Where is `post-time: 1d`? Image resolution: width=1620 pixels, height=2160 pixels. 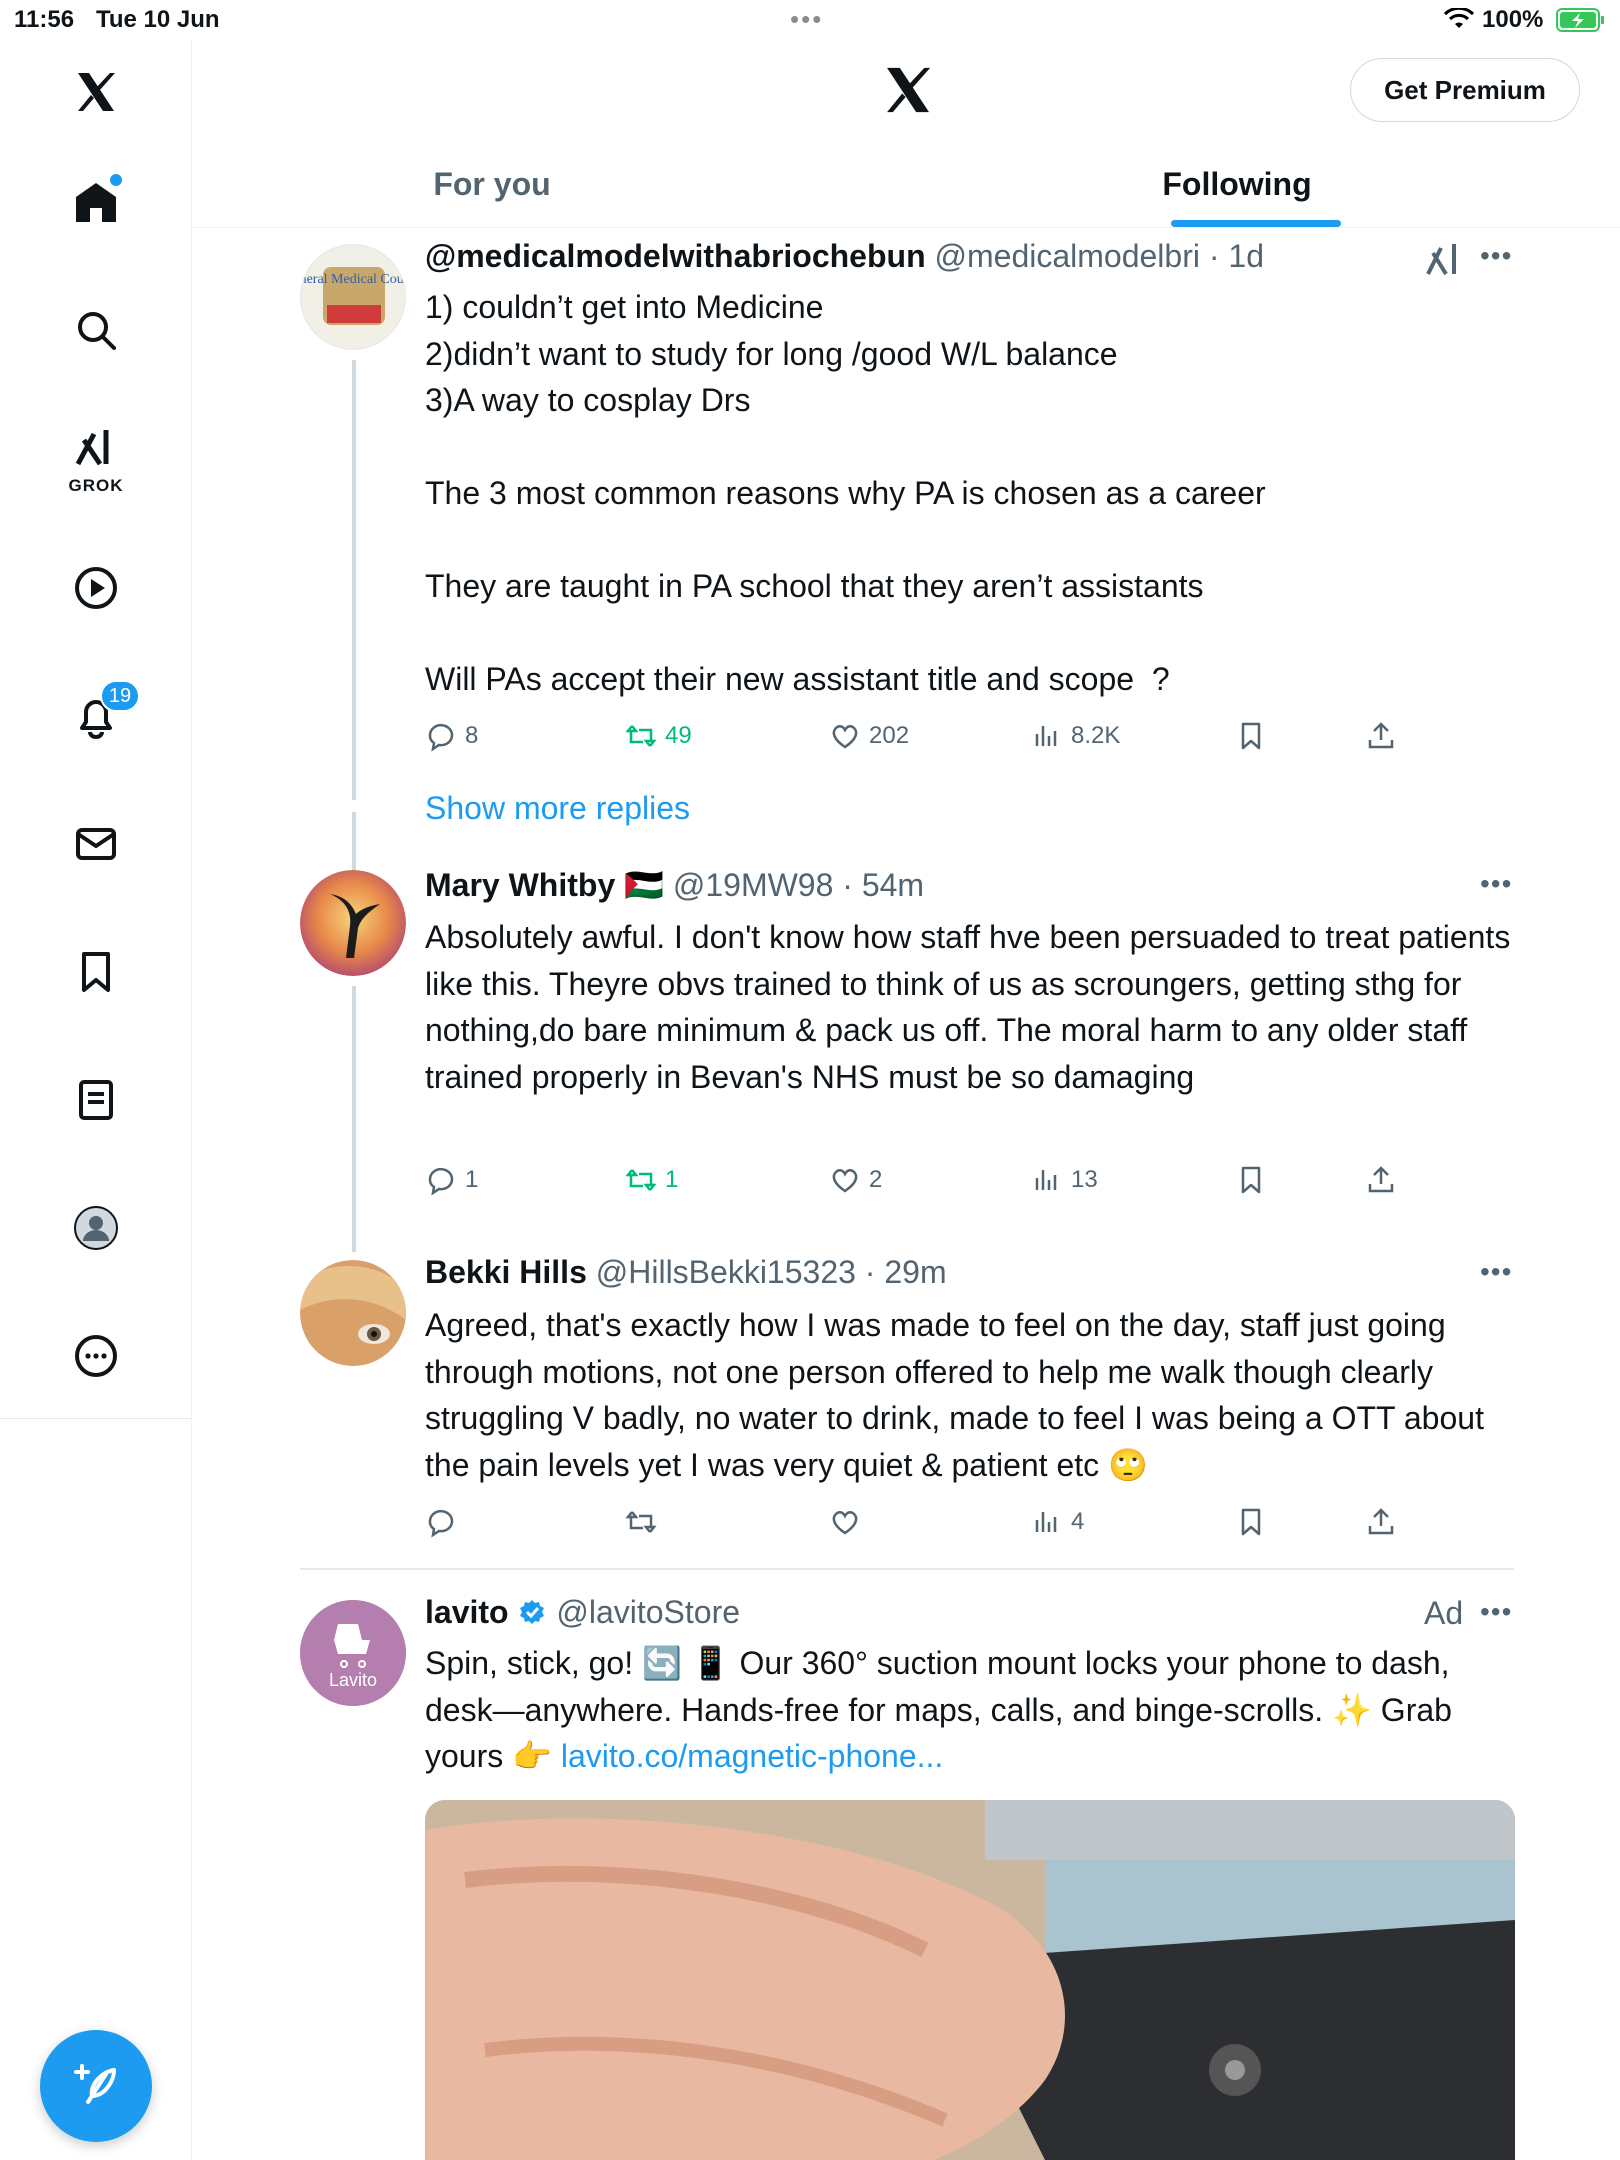
post-time: 1d is located at coordinates (1246, 256).